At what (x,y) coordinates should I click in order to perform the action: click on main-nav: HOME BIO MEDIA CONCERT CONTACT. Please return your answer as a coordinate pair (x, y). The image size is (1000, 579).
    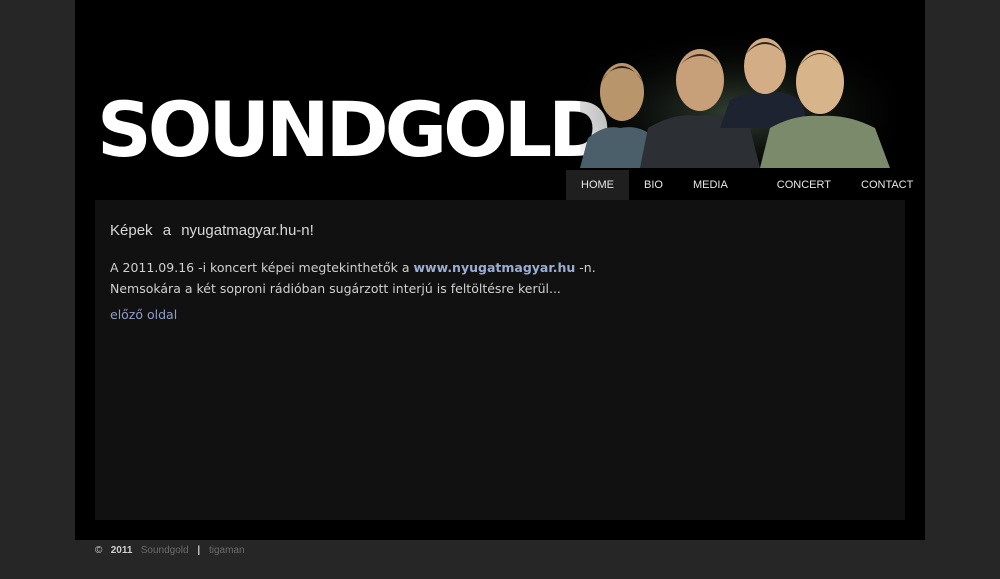
    Looking at the image, I should click on (747, 185).